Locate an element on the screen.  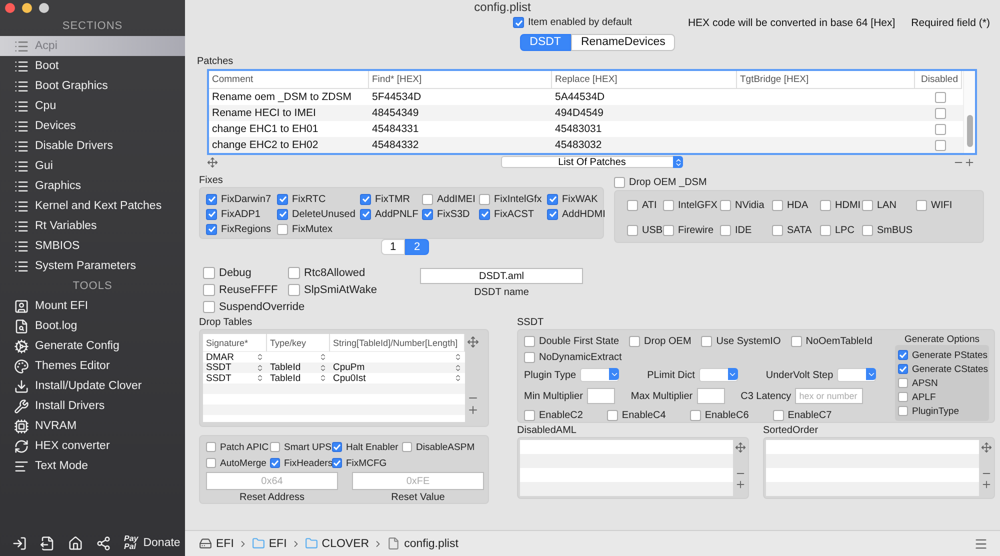
sidebar-item: SMBIOS is located at coordinates (92, 246).